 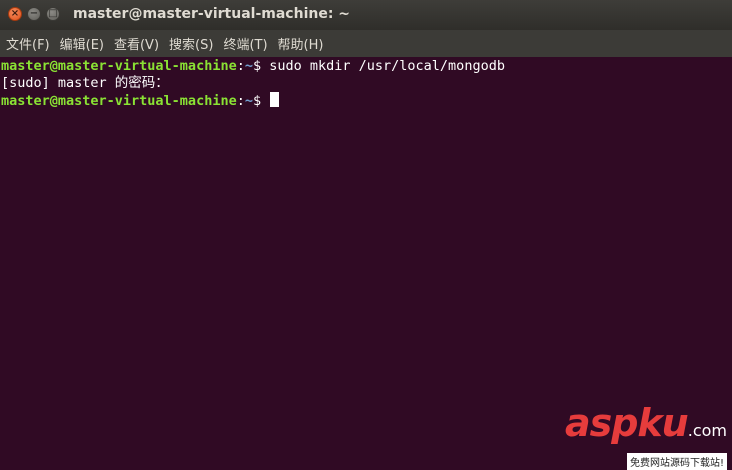 I want to click on watermark: aspku.com 免费网站源码下载站!, so click(x=642, y=436).